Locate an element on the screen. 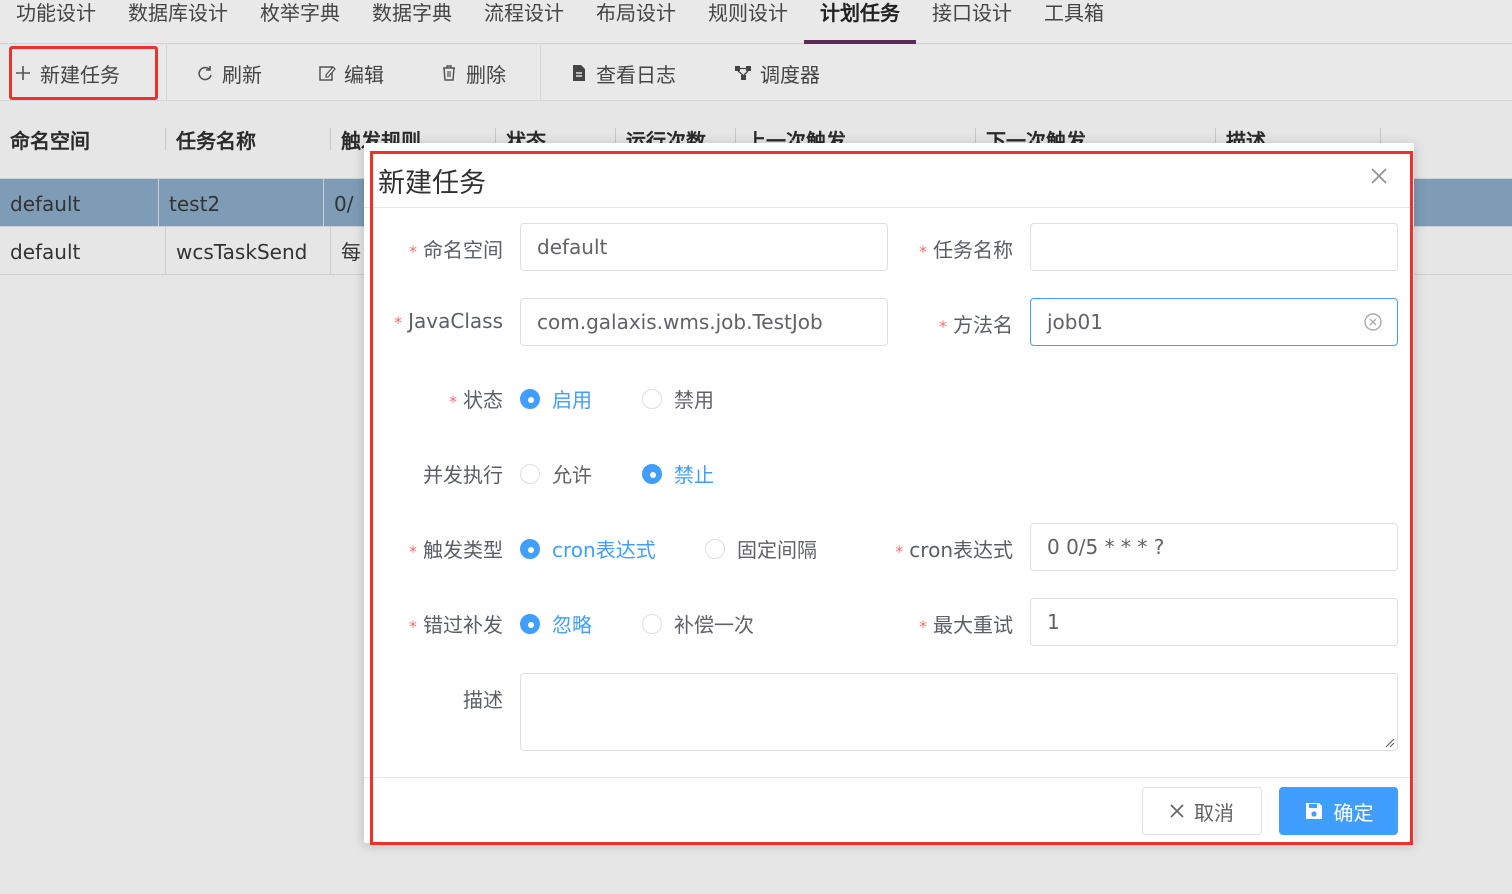  namespace-label: * 命名空间 is located at coordinates (456, 250).